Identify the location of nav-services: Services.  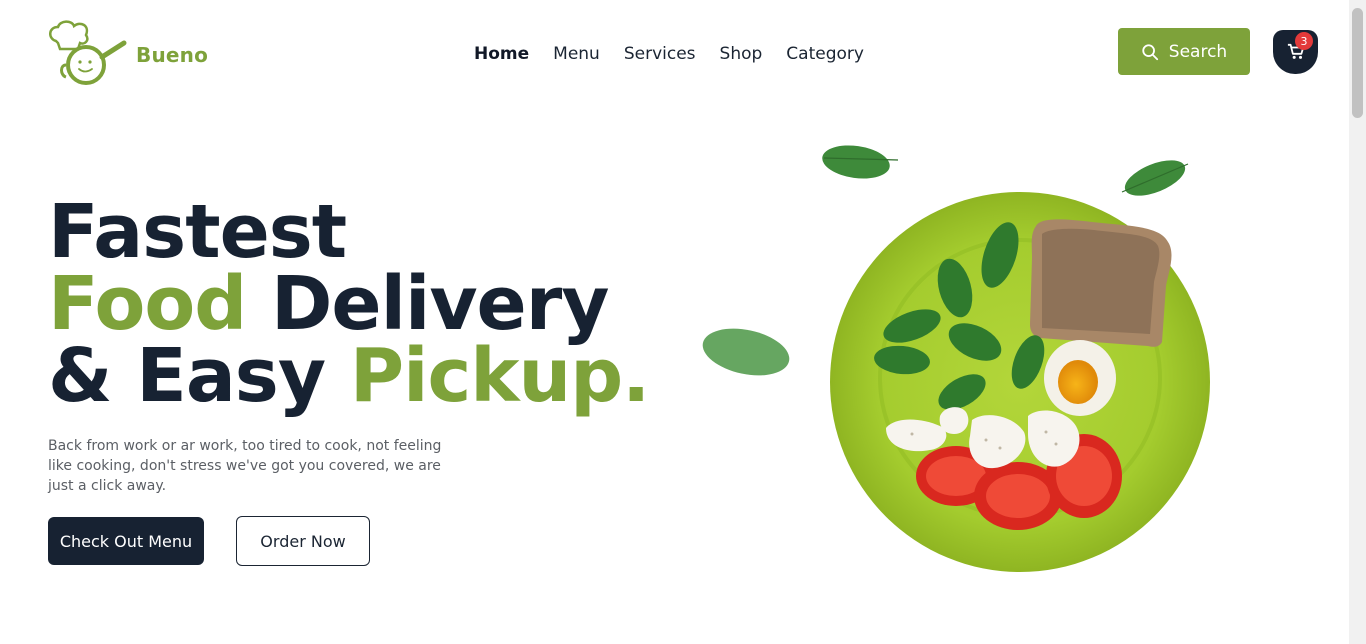
(660, 54).